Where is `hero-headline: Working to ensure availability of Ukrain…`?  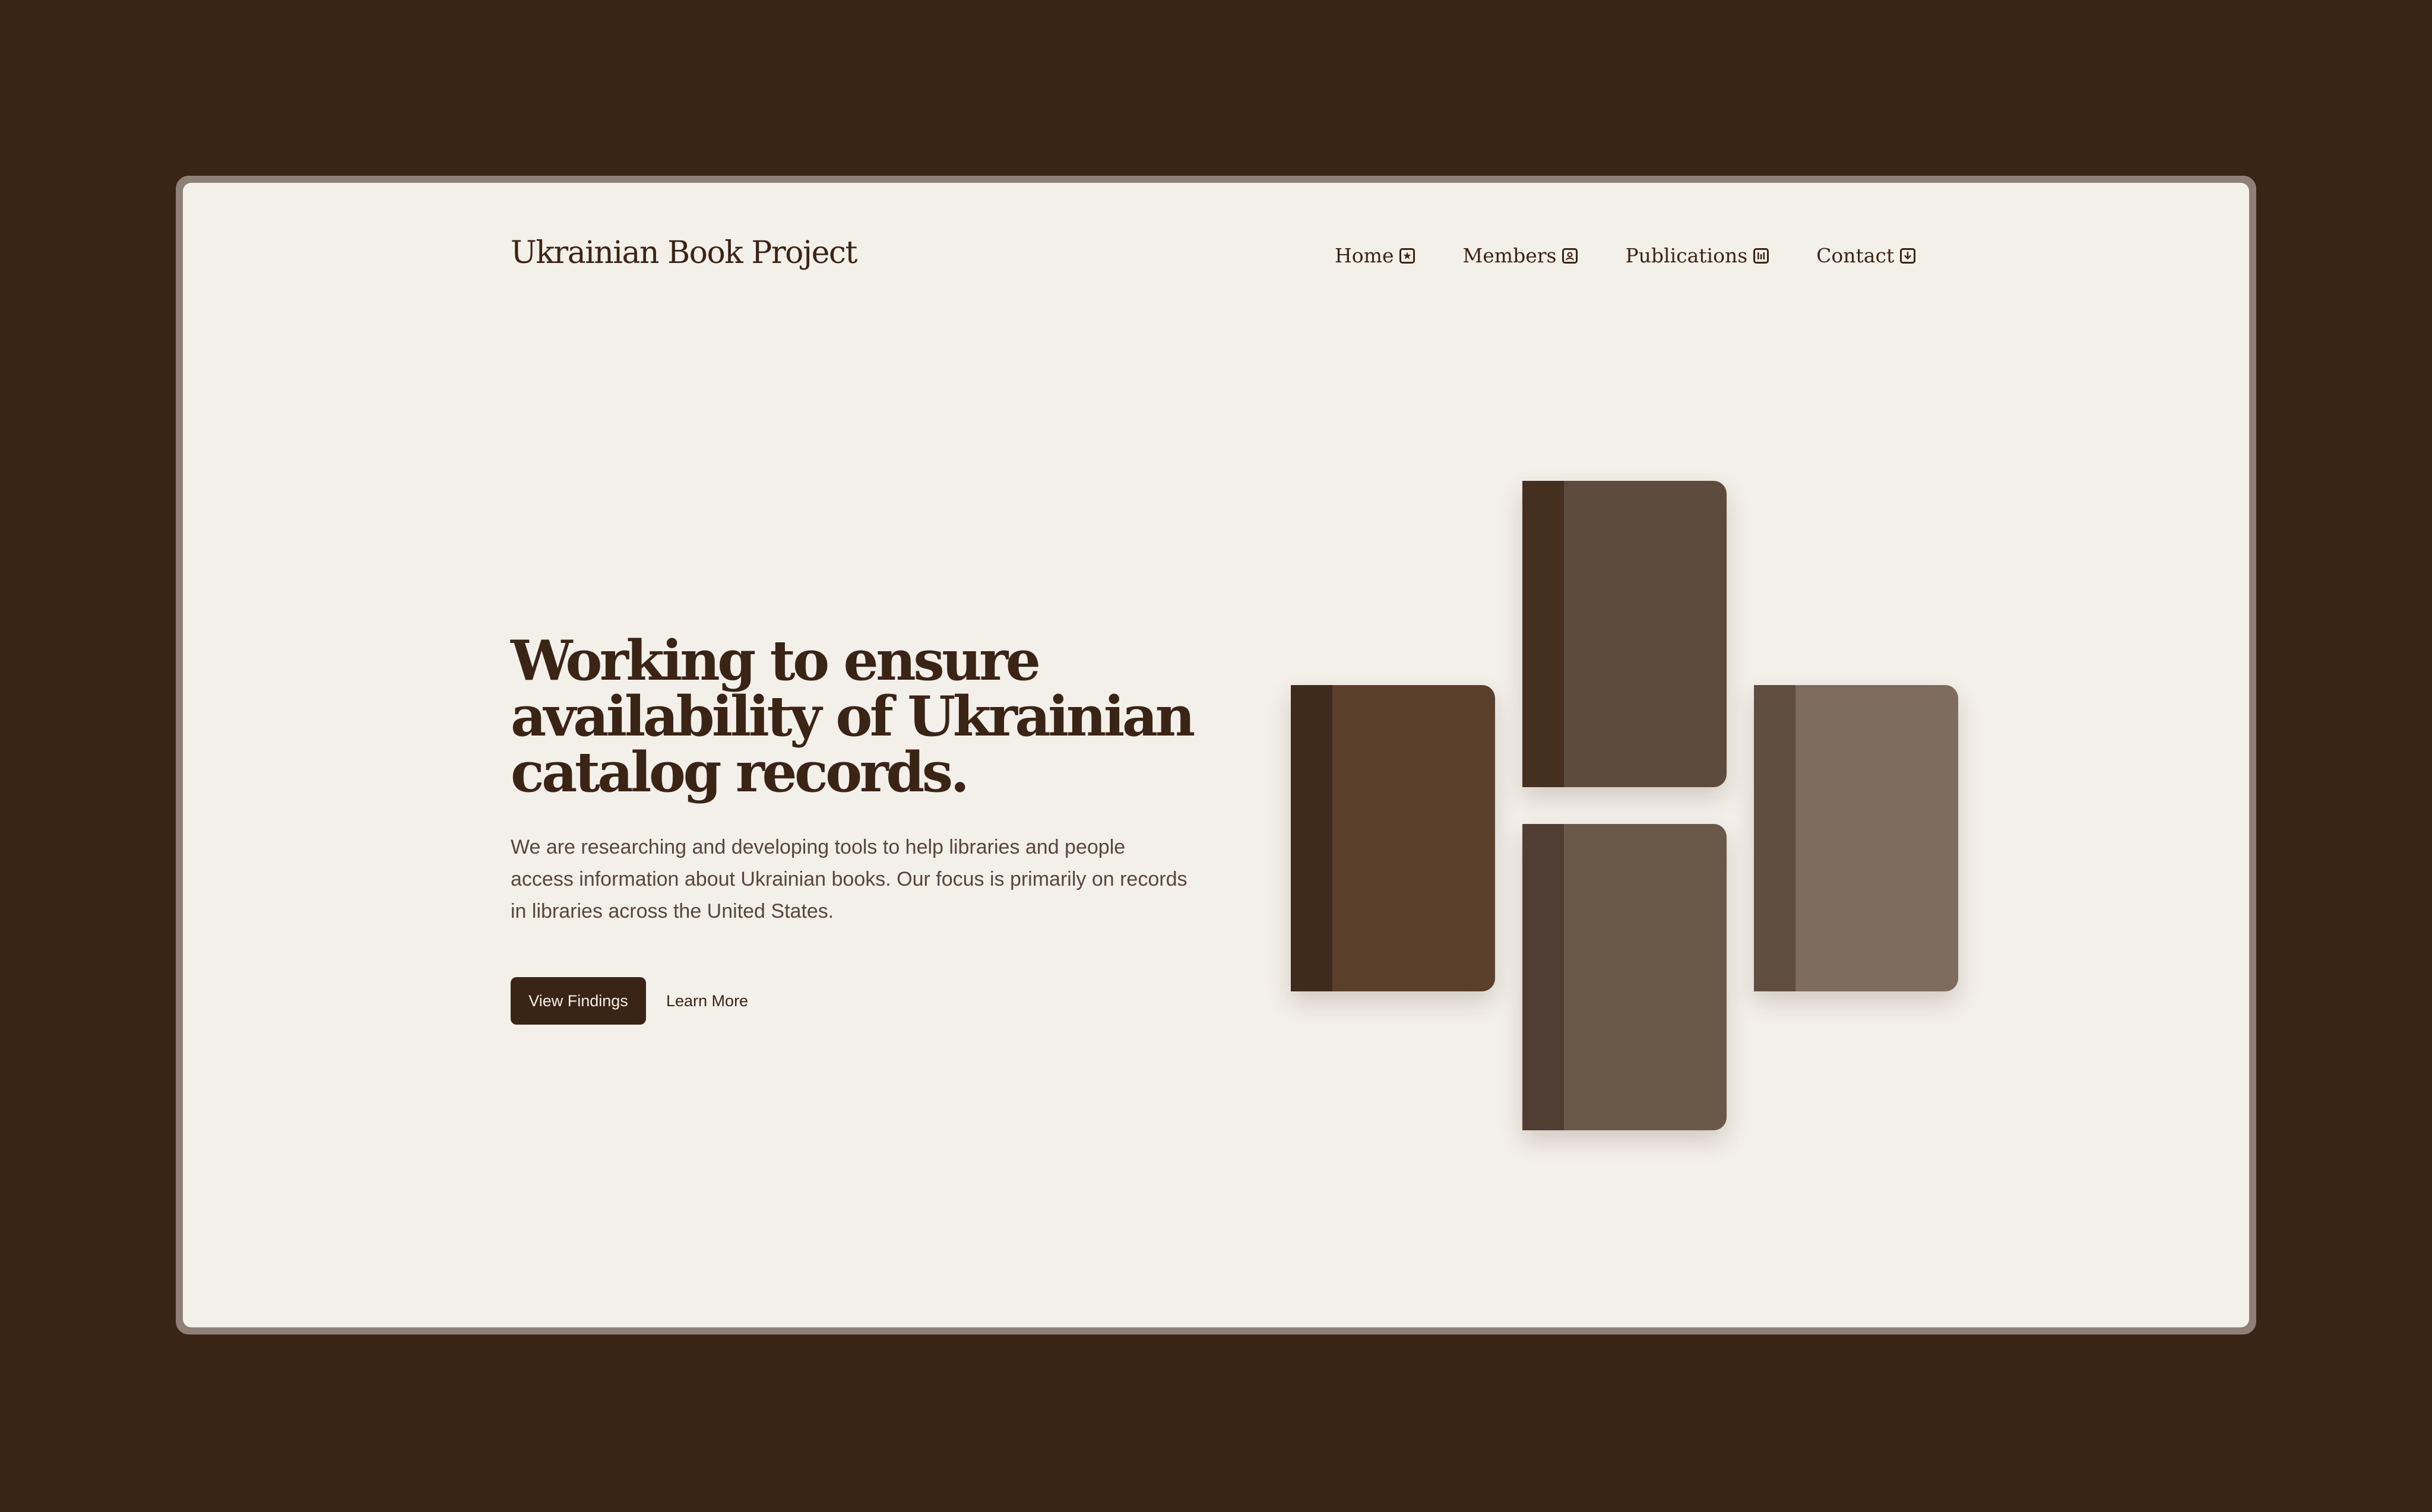 hero-headline: Working to ensure availability of Ukrain… is located at coordinates (853, 716).